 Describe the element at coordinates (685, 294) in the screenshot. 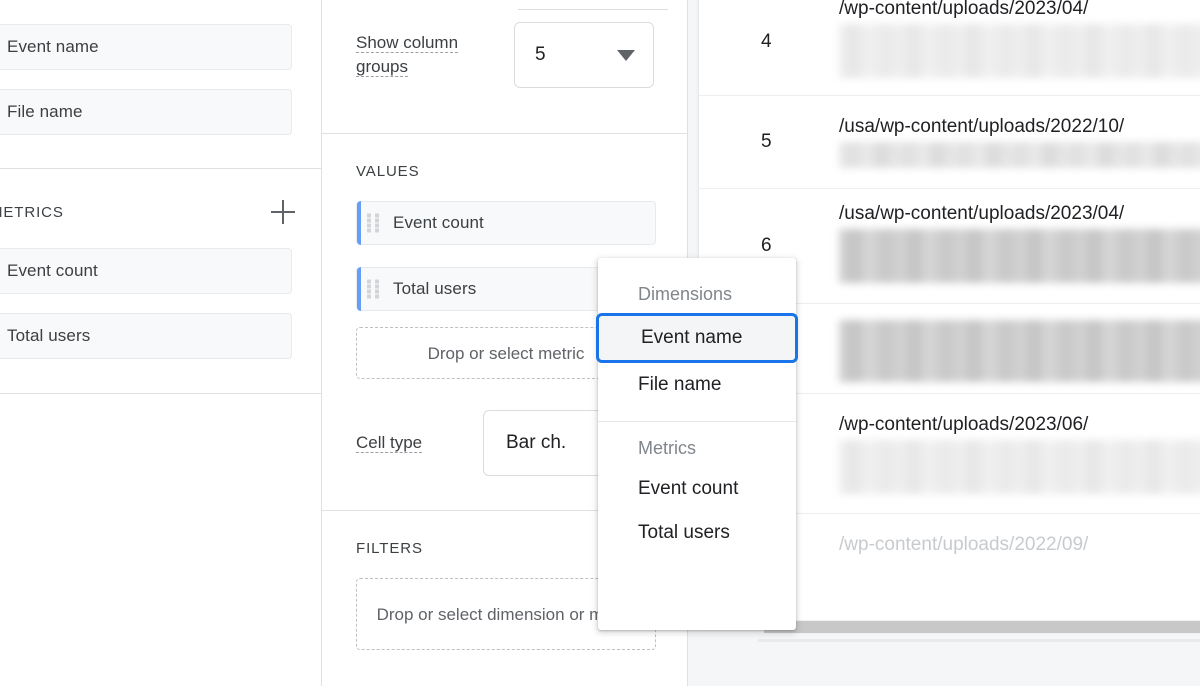

I see `dropdown-group-label-dimensions: Dimensions` at that location.